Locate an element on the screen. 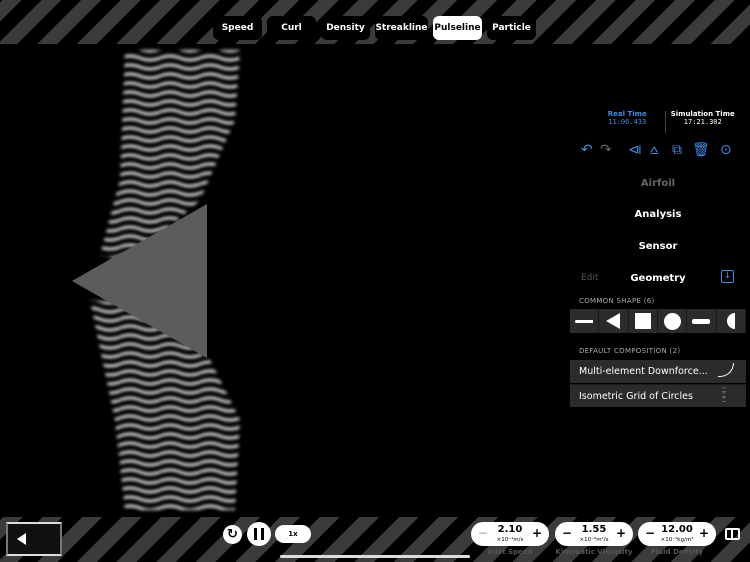  sim-time-label: Simulation Time is located at coordinates (702, 114).